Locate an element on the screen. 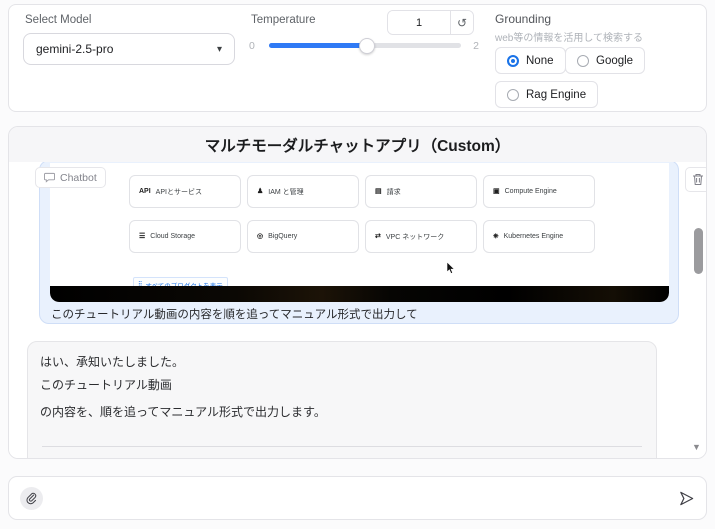 The width and height of the screenshot is (715, 529). temperature-slider-fill is located at coordinates (317, 45).